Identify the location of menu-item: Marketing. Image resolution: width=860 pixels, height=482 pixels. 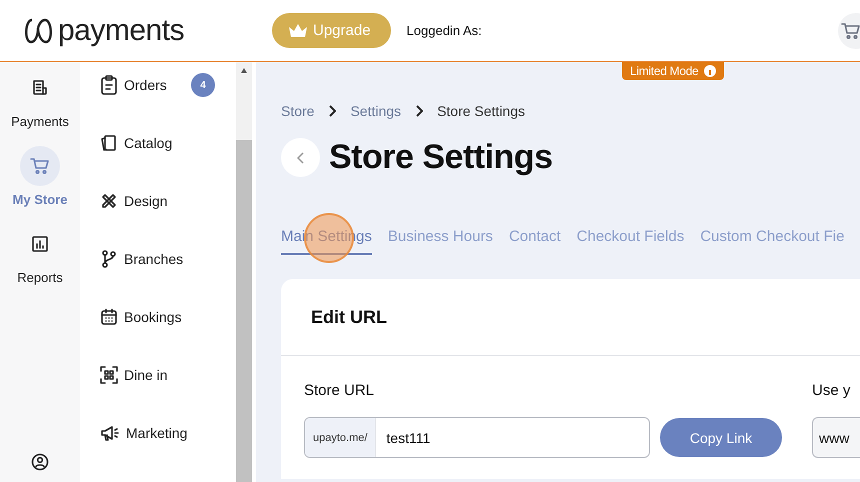
(168, 433).